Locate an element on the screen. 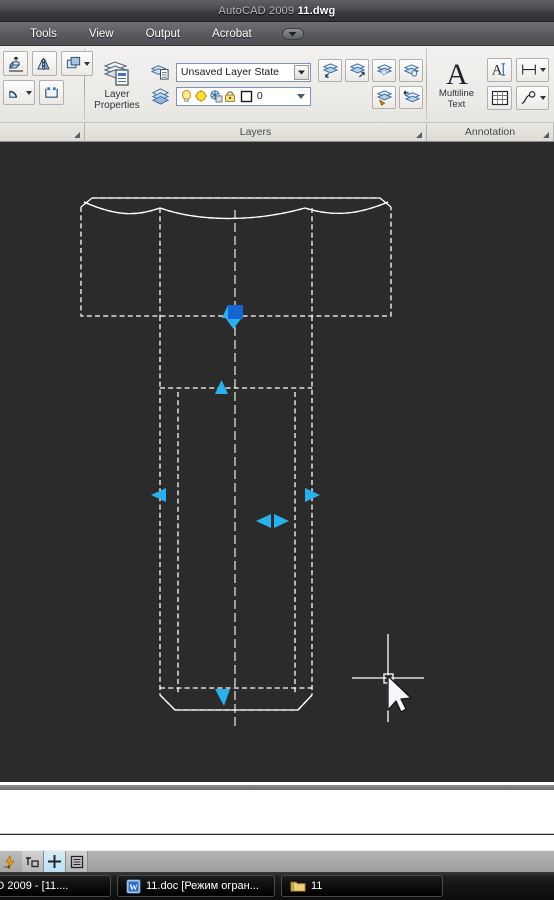 Image resolution: width=554 pixels, height=900 pixels. title-bar: AutoCAD 2009 11.dwg is located at coordinates (277, 11).